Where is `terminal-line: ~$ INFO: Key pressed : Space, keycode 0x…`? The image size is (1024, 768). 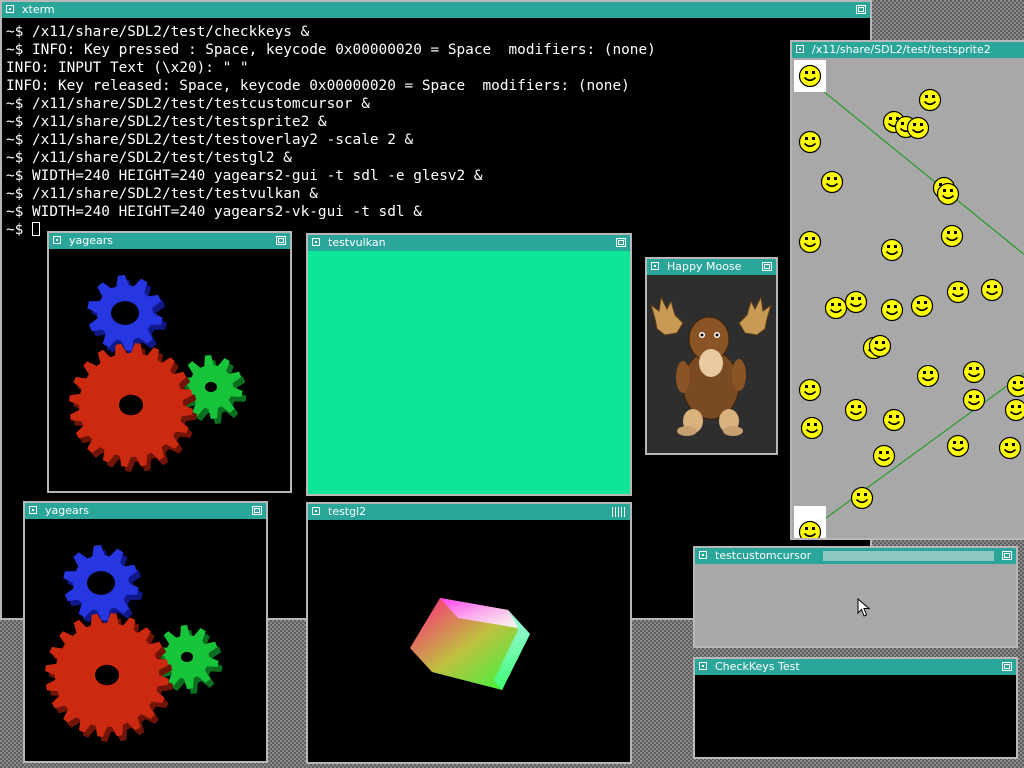 terminal-line: ~$ INFO: Key pressed : Space, keycode 0x… is located at coordinates (331, 50).